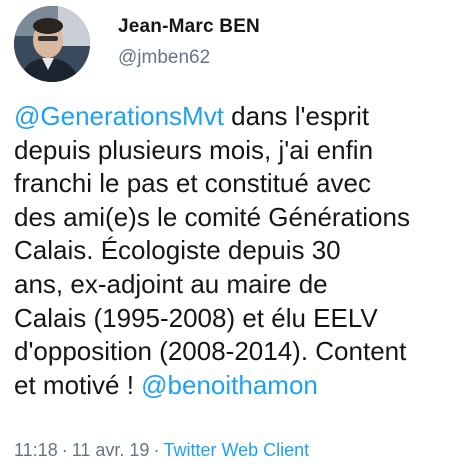  I want to click on client-link: Twitter Web Client, so click(236, 450).